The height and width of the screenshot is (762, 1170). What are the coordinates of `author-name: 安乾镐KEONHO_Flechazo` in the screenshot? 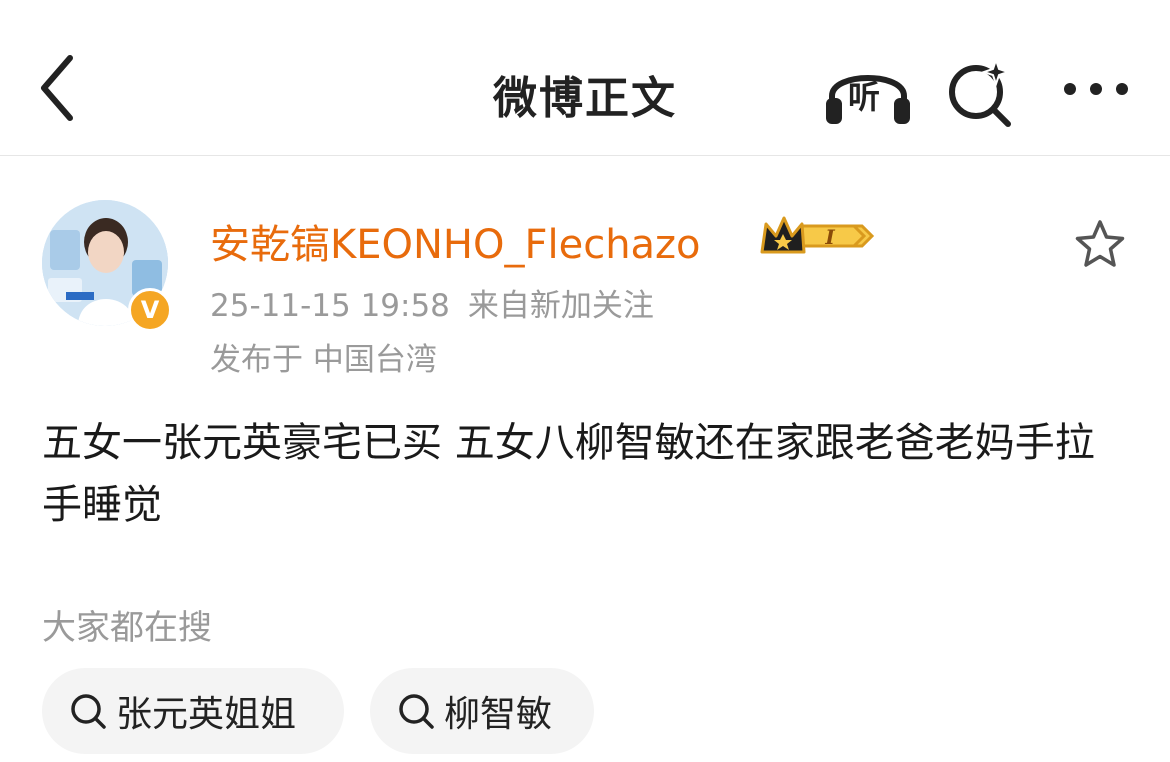 It's located at (455, 241).